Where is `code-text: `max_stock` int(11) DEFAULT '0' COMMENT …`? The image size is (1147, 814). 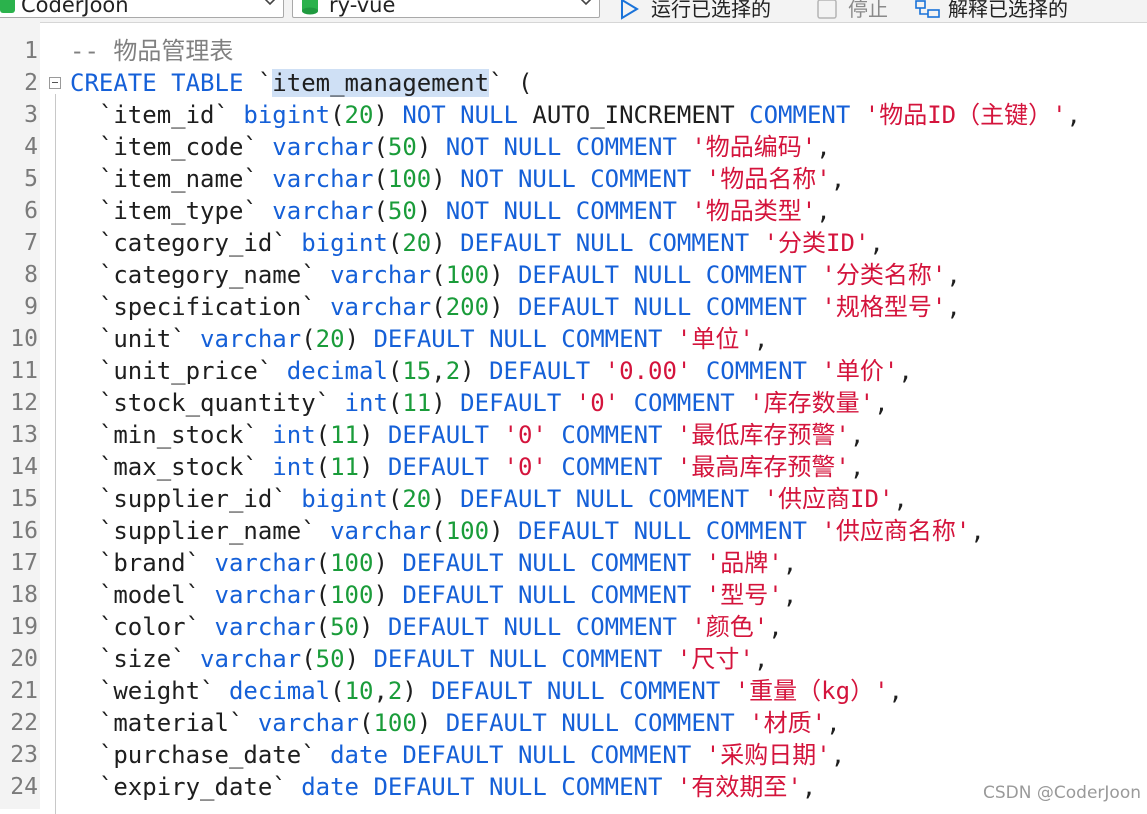
code-text: `max_stock` int(11) DEFAULT '0' COMMENT … is located at coordinates (467, 467).